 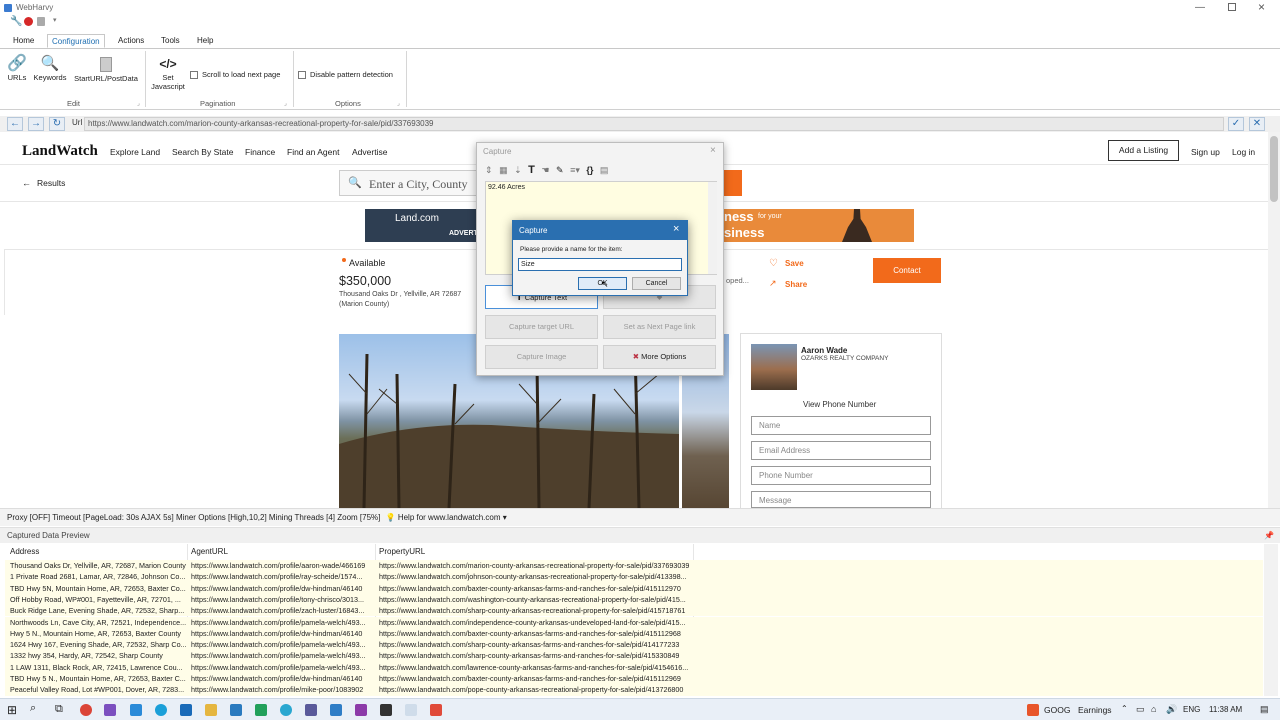 What do you see at coordinates (531, 170) in the screenshot?
I see `text-icon: T` at bounding box center [531, 170].